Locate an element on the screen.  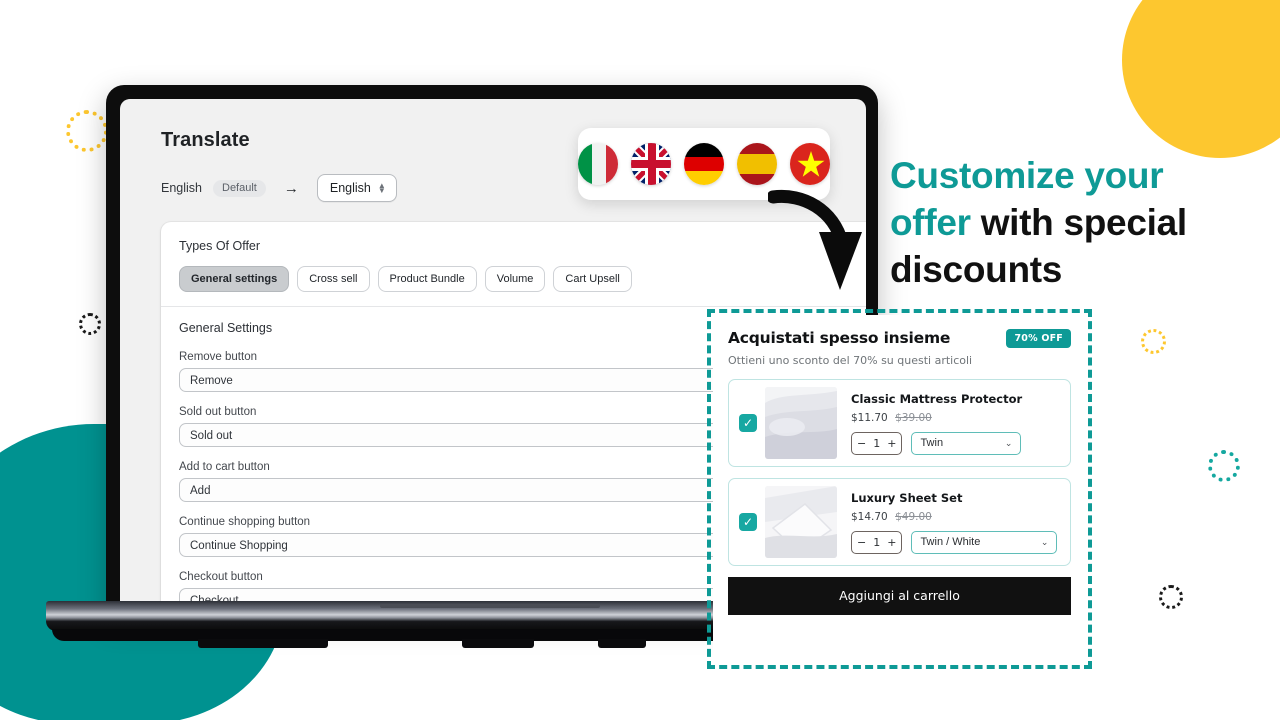
target-language-select: English ▲ ▼ is located at coordinates (356, 188).